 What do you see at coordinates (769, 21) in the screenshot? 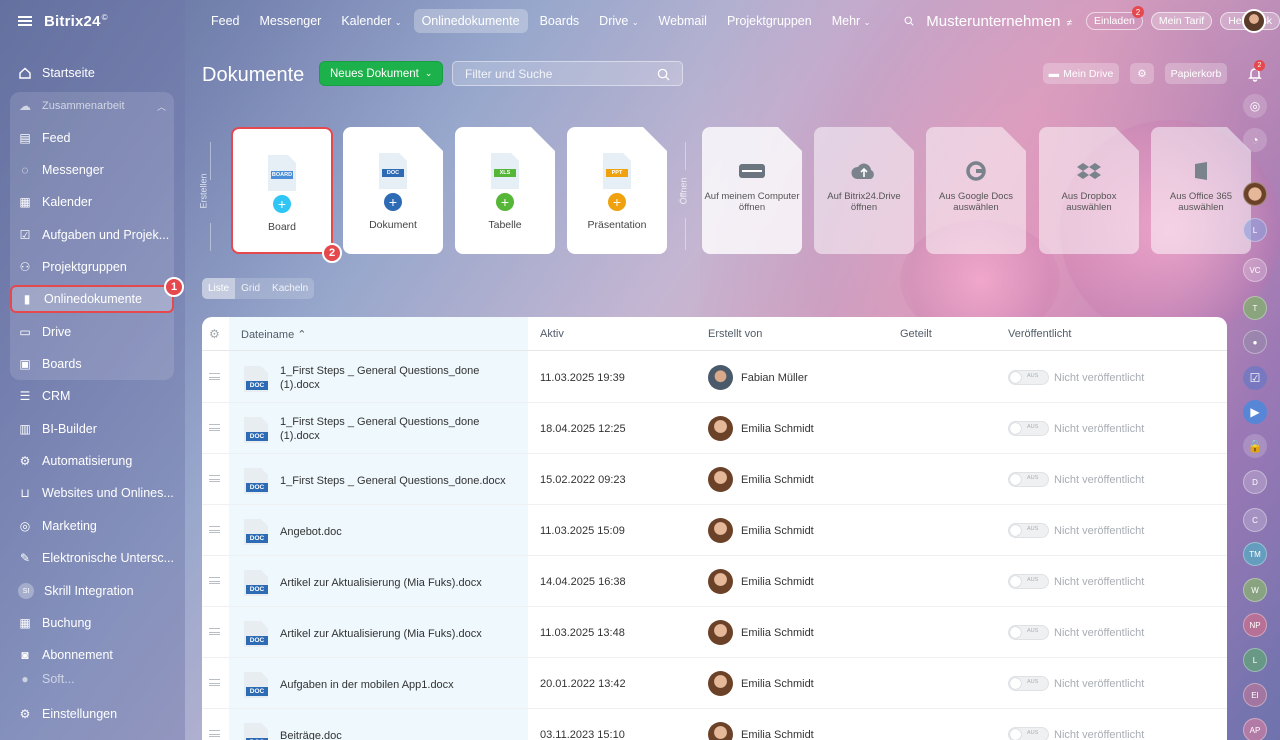
I see `nav-projektgruppen: Projektgruppen` at bounding box center [769, 21].